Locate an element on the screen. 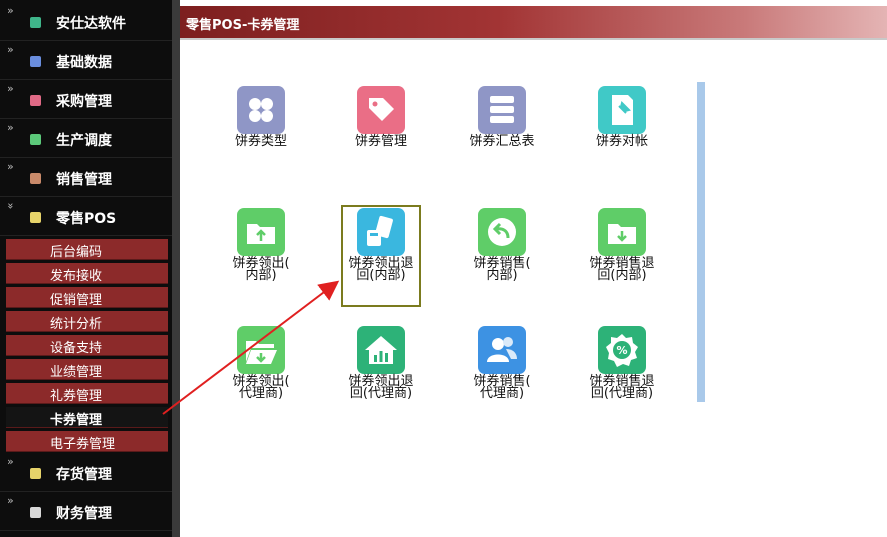 This screenshot has width=887, height=537. sidebar-subitem: 卡券管理 is located at coordinates (87, 417).